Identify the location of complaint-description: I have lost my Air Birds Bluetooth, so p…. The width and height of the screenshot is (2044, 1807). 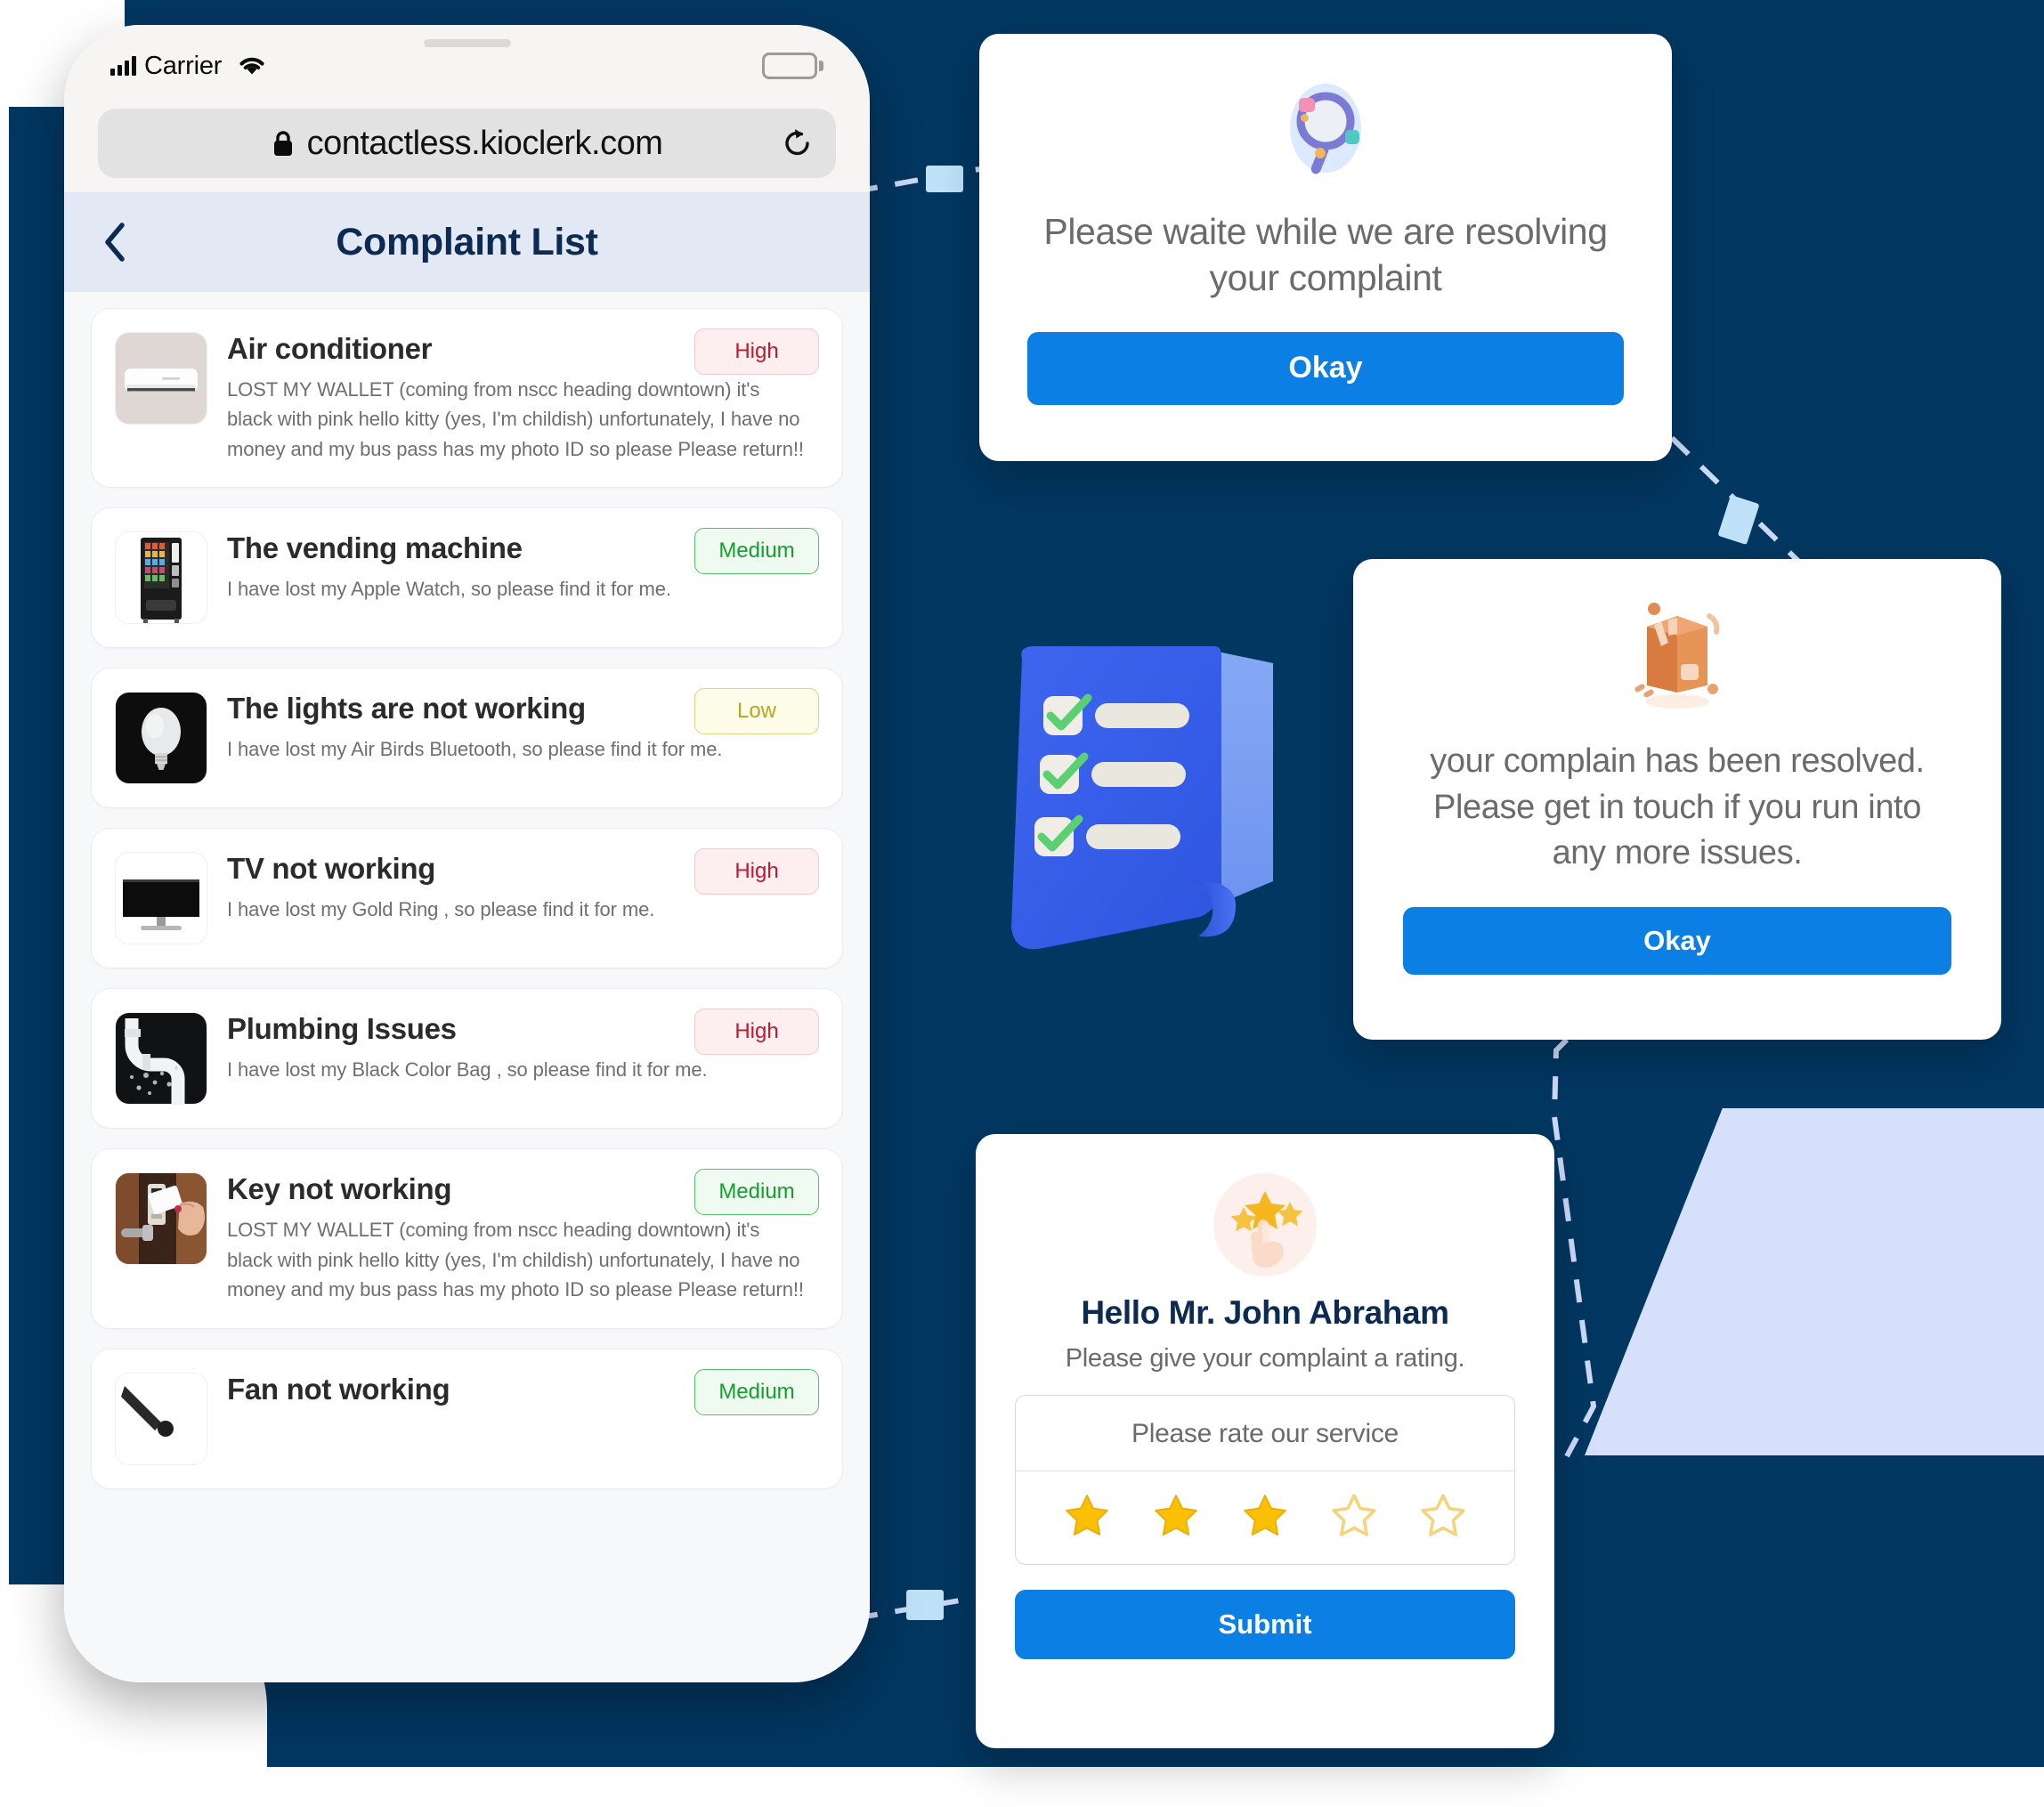
(475, 749).